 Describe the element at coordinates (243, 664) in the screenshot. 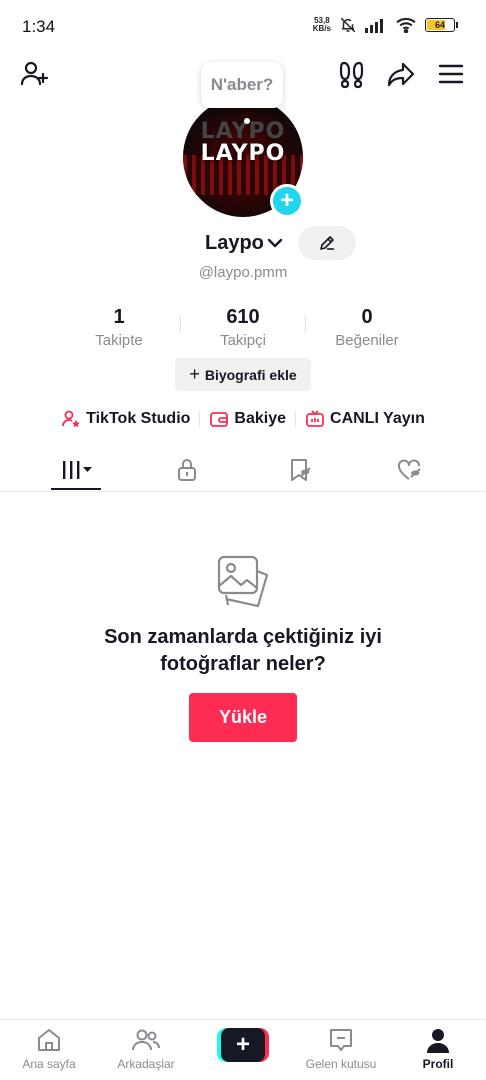

I see `empty-state-line-2: fotoğraflar neler?` at that location.